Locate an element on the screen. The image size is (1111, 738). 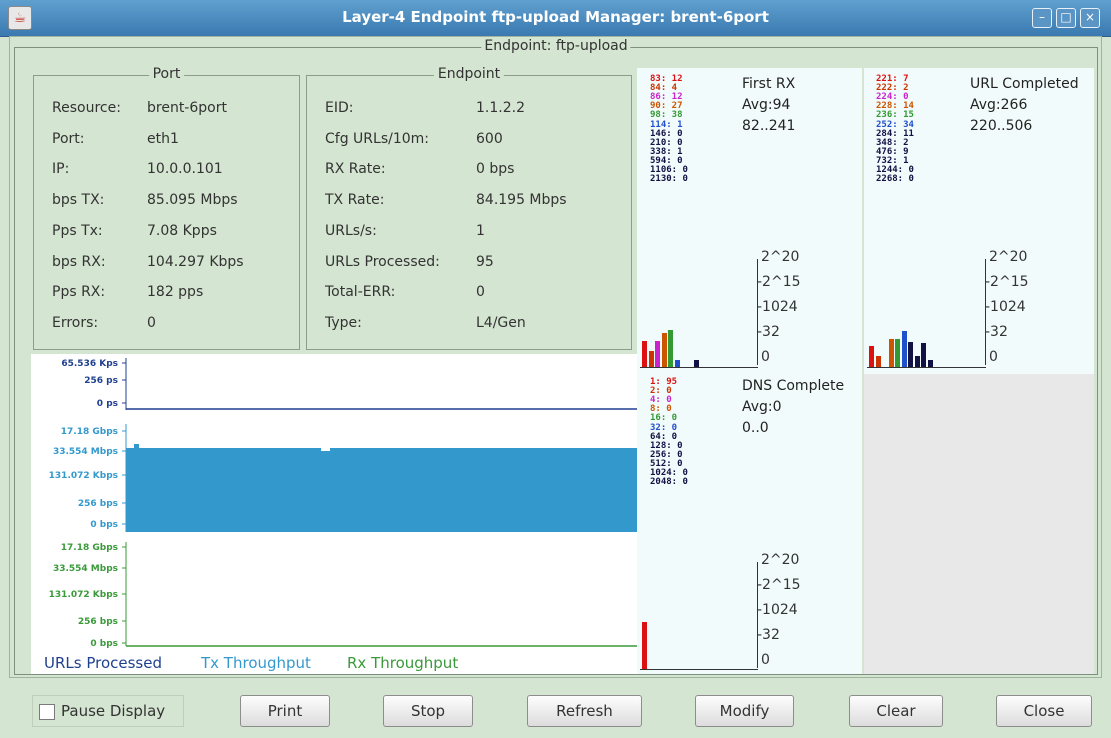
endpoint-field-value: 0 is located at coordinates (480, 292).